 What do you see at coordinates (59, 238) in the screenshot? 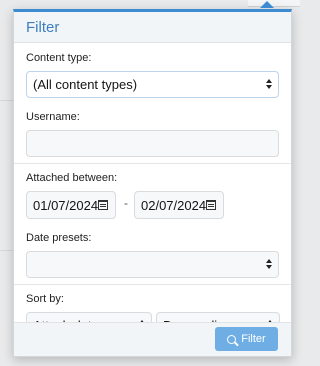
I see `date-presets-label: Date presets:` at bounding box center [59, 238].